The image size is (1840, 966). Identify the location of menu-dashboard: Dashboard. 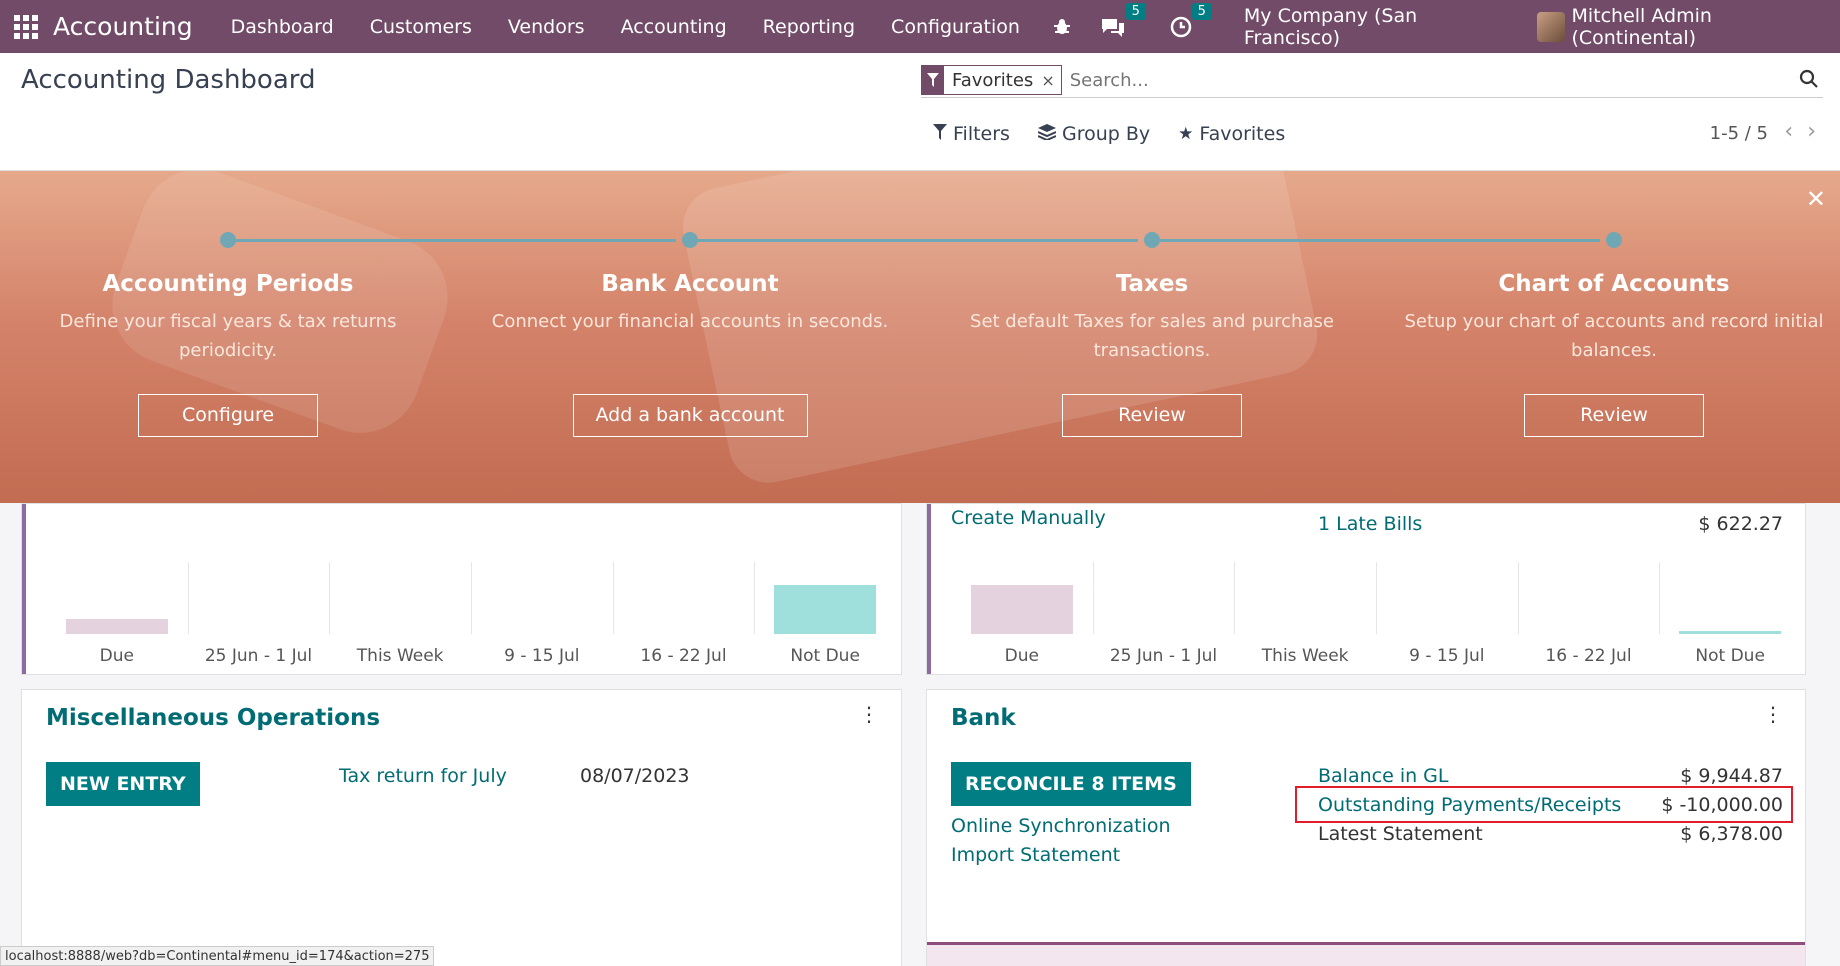
(282, 27).